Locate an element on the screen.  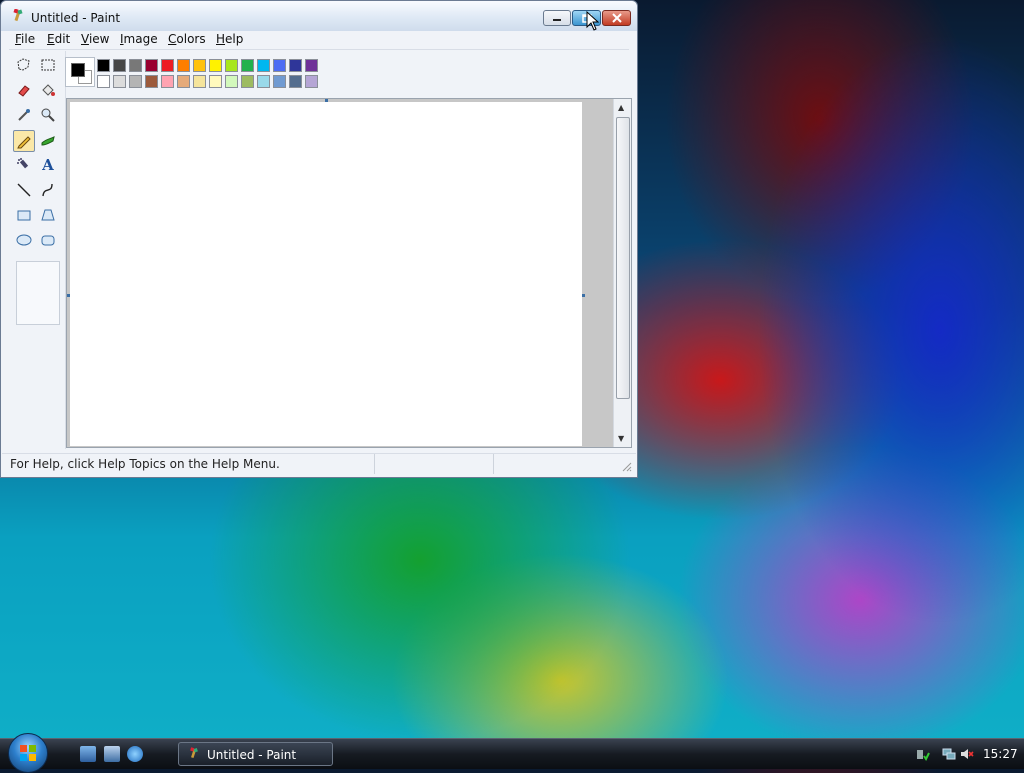
minimize-button is located at coordinates (557, 18).